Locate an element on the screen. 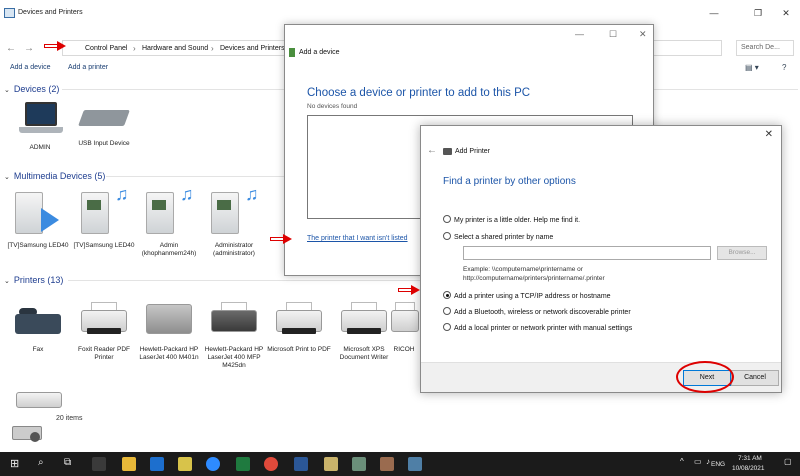  multimedia-device-item: [TV]Samsung LED40 is located at coordinates (38, 218).